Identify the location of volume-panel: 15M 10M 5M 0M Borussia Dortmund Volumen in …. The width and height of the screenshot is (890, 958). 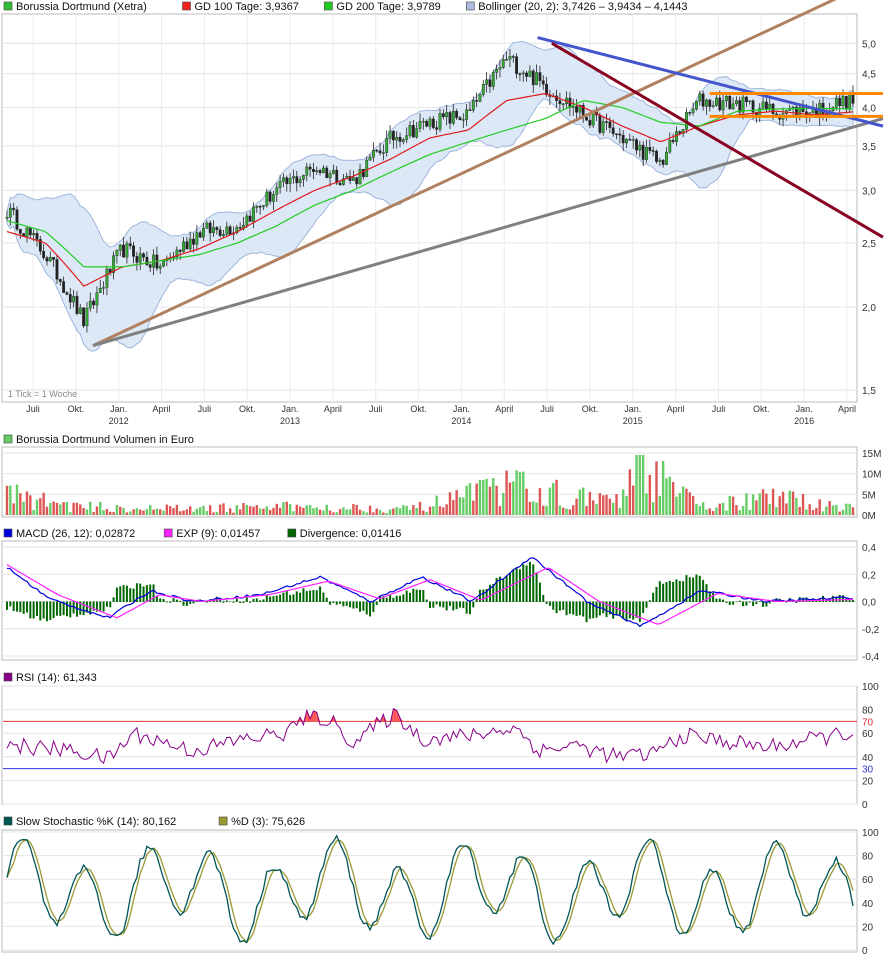
(441, 478).